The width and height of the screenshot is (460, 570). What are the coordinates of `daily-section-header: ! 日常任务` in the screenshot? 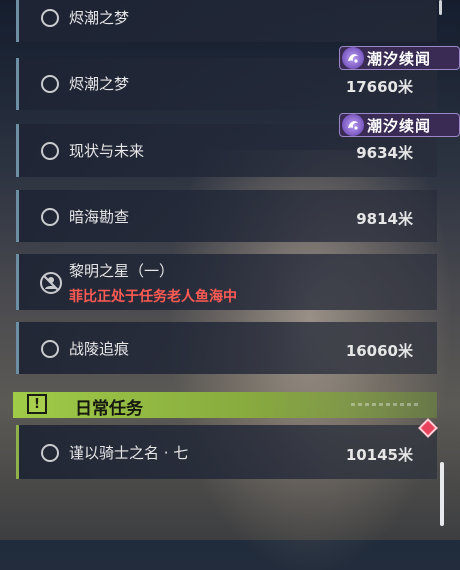 It's located at (225, 405).